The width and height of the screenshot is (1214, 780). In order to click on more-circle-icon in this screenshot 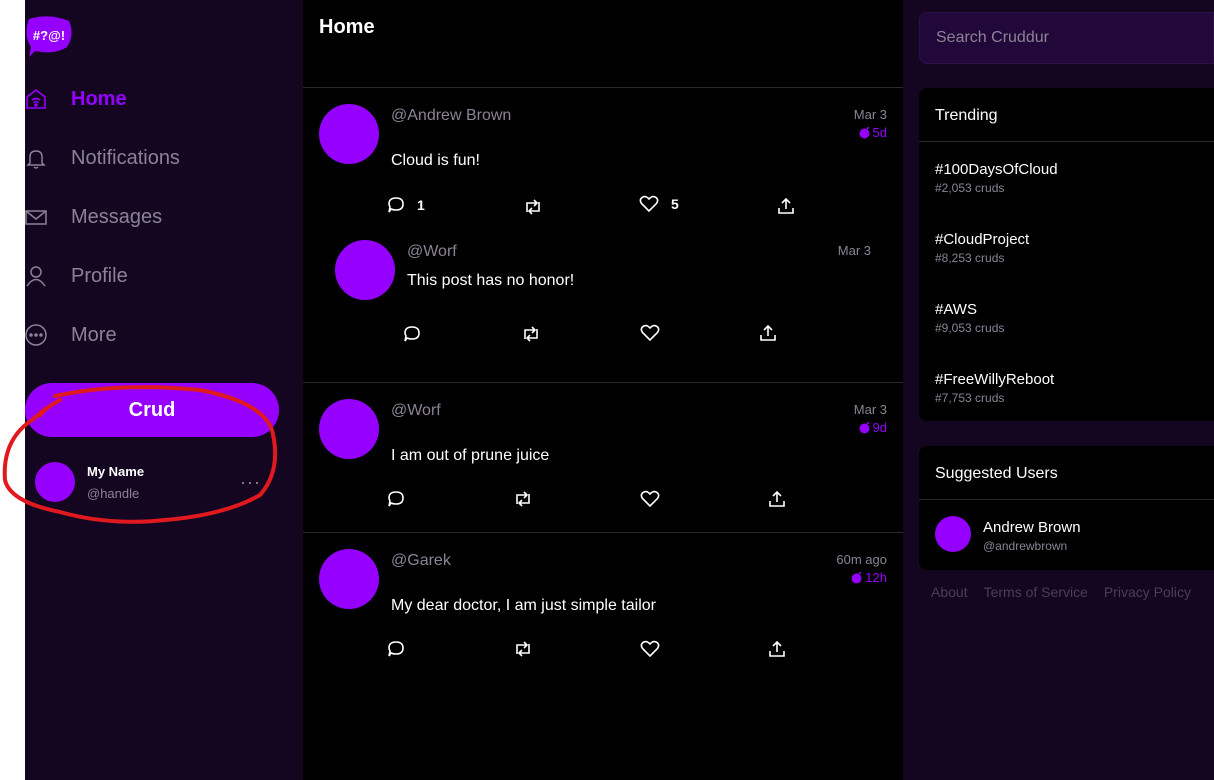, I will do `click(36, 335)`.